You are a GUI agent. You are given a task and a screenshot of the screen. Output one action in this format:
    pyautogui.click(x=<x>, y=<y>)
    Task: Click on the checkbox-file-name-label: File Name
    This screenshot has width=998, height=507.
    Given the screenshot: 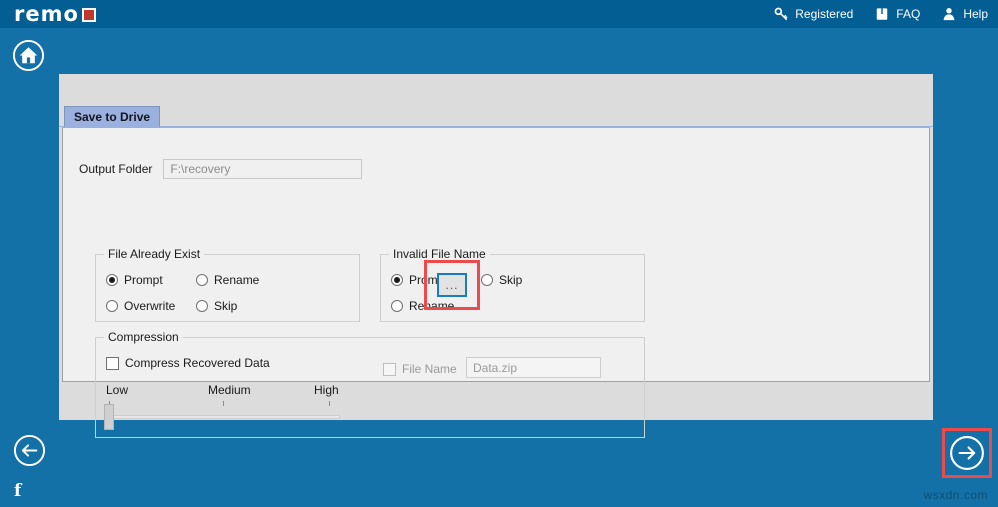 What is the action you would take?
    pyautogui.click(x=429, y=369)
    